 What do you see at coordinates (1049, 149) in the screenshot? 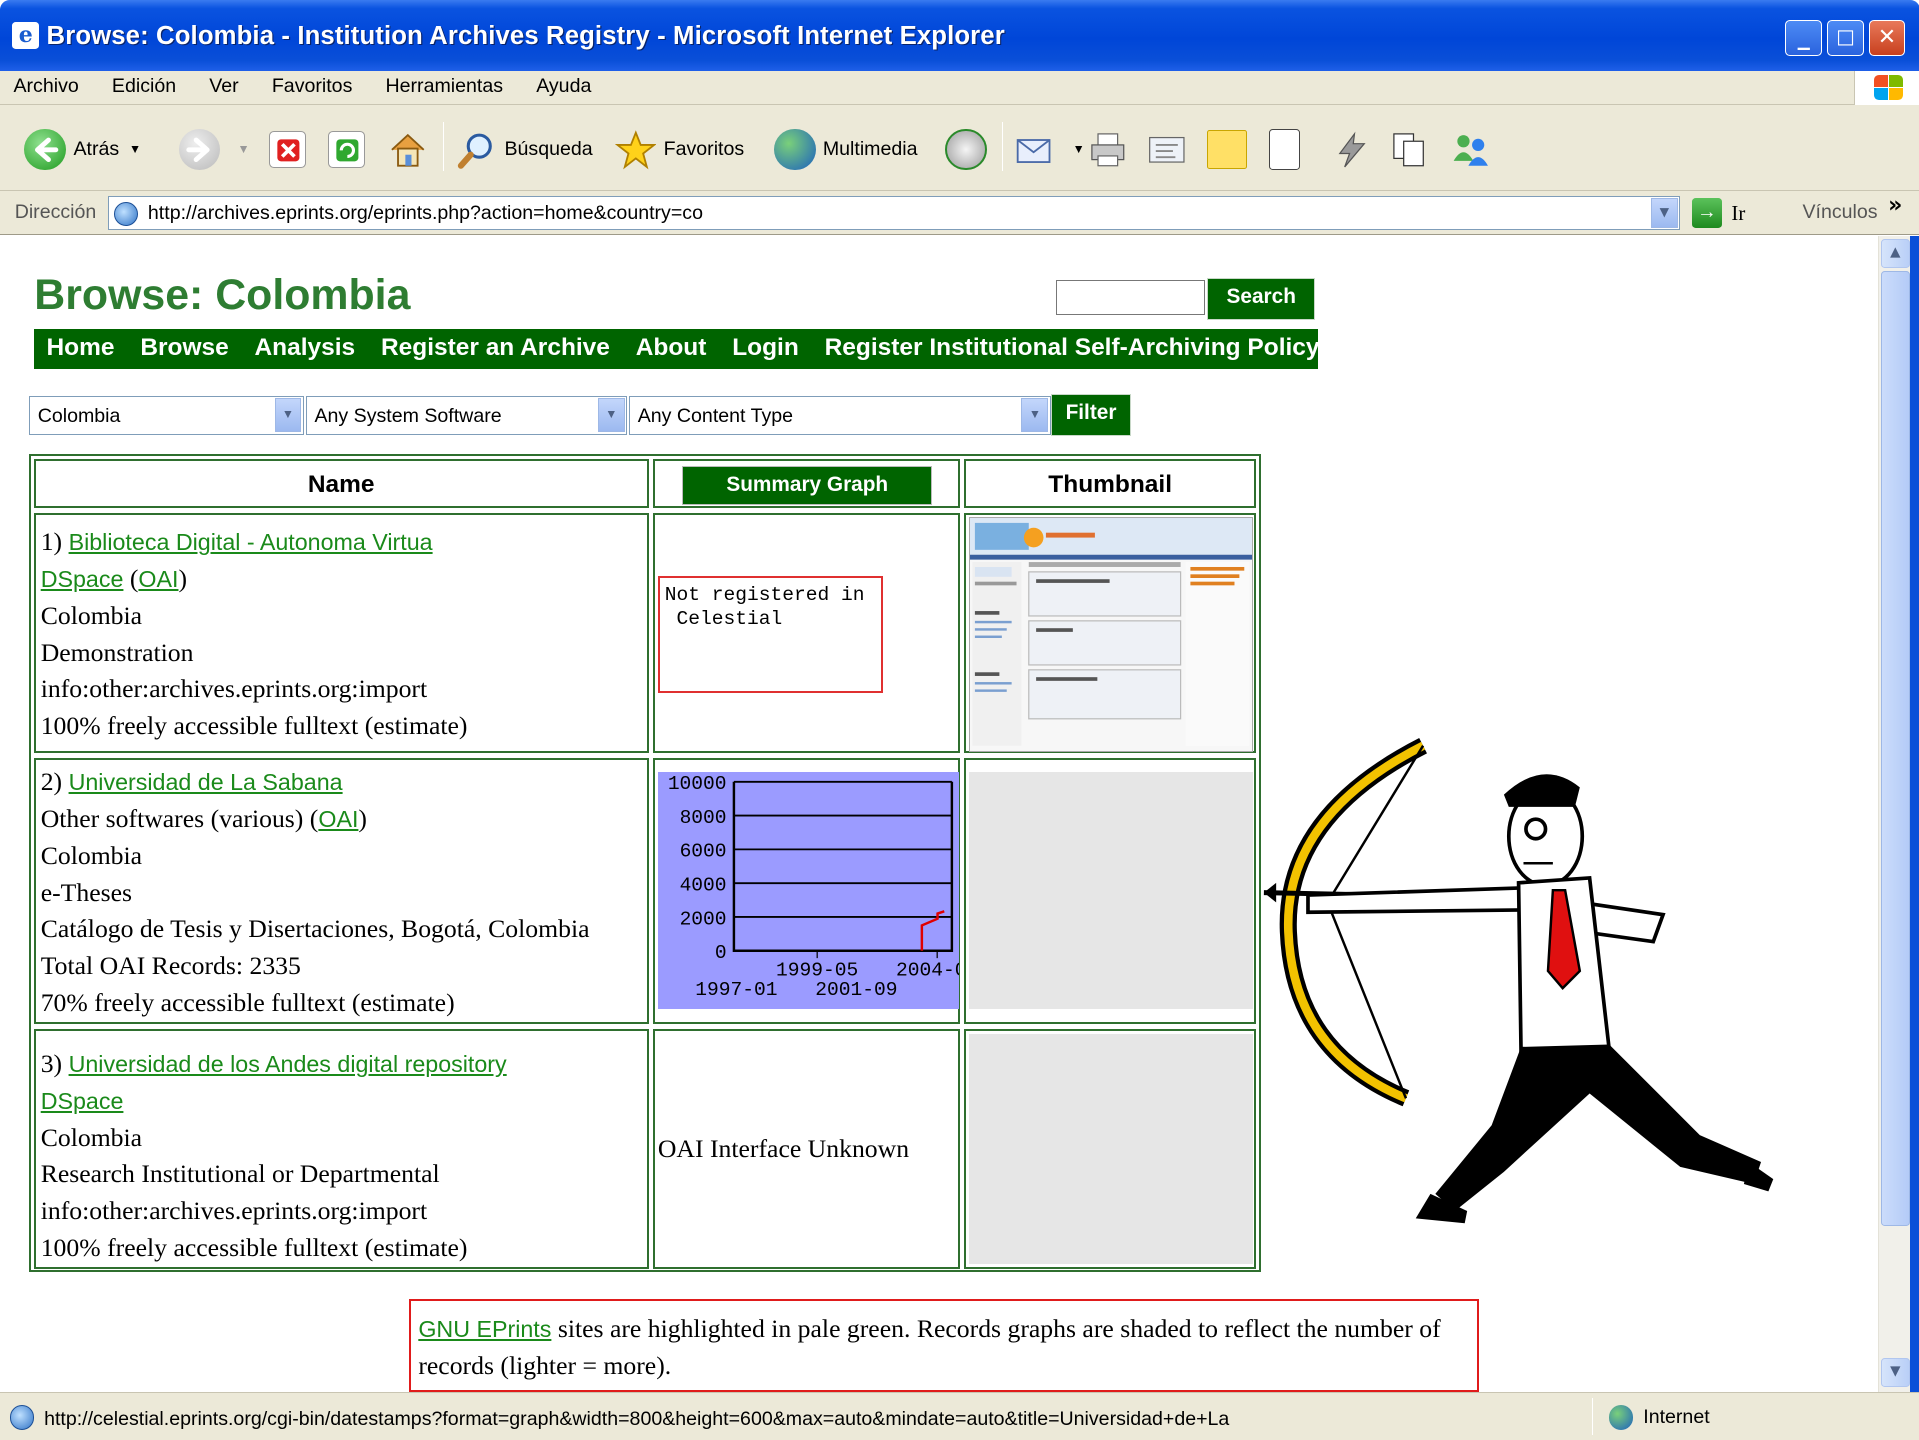
I see `mail-button: ▼` at bounding box center [1049, 149].